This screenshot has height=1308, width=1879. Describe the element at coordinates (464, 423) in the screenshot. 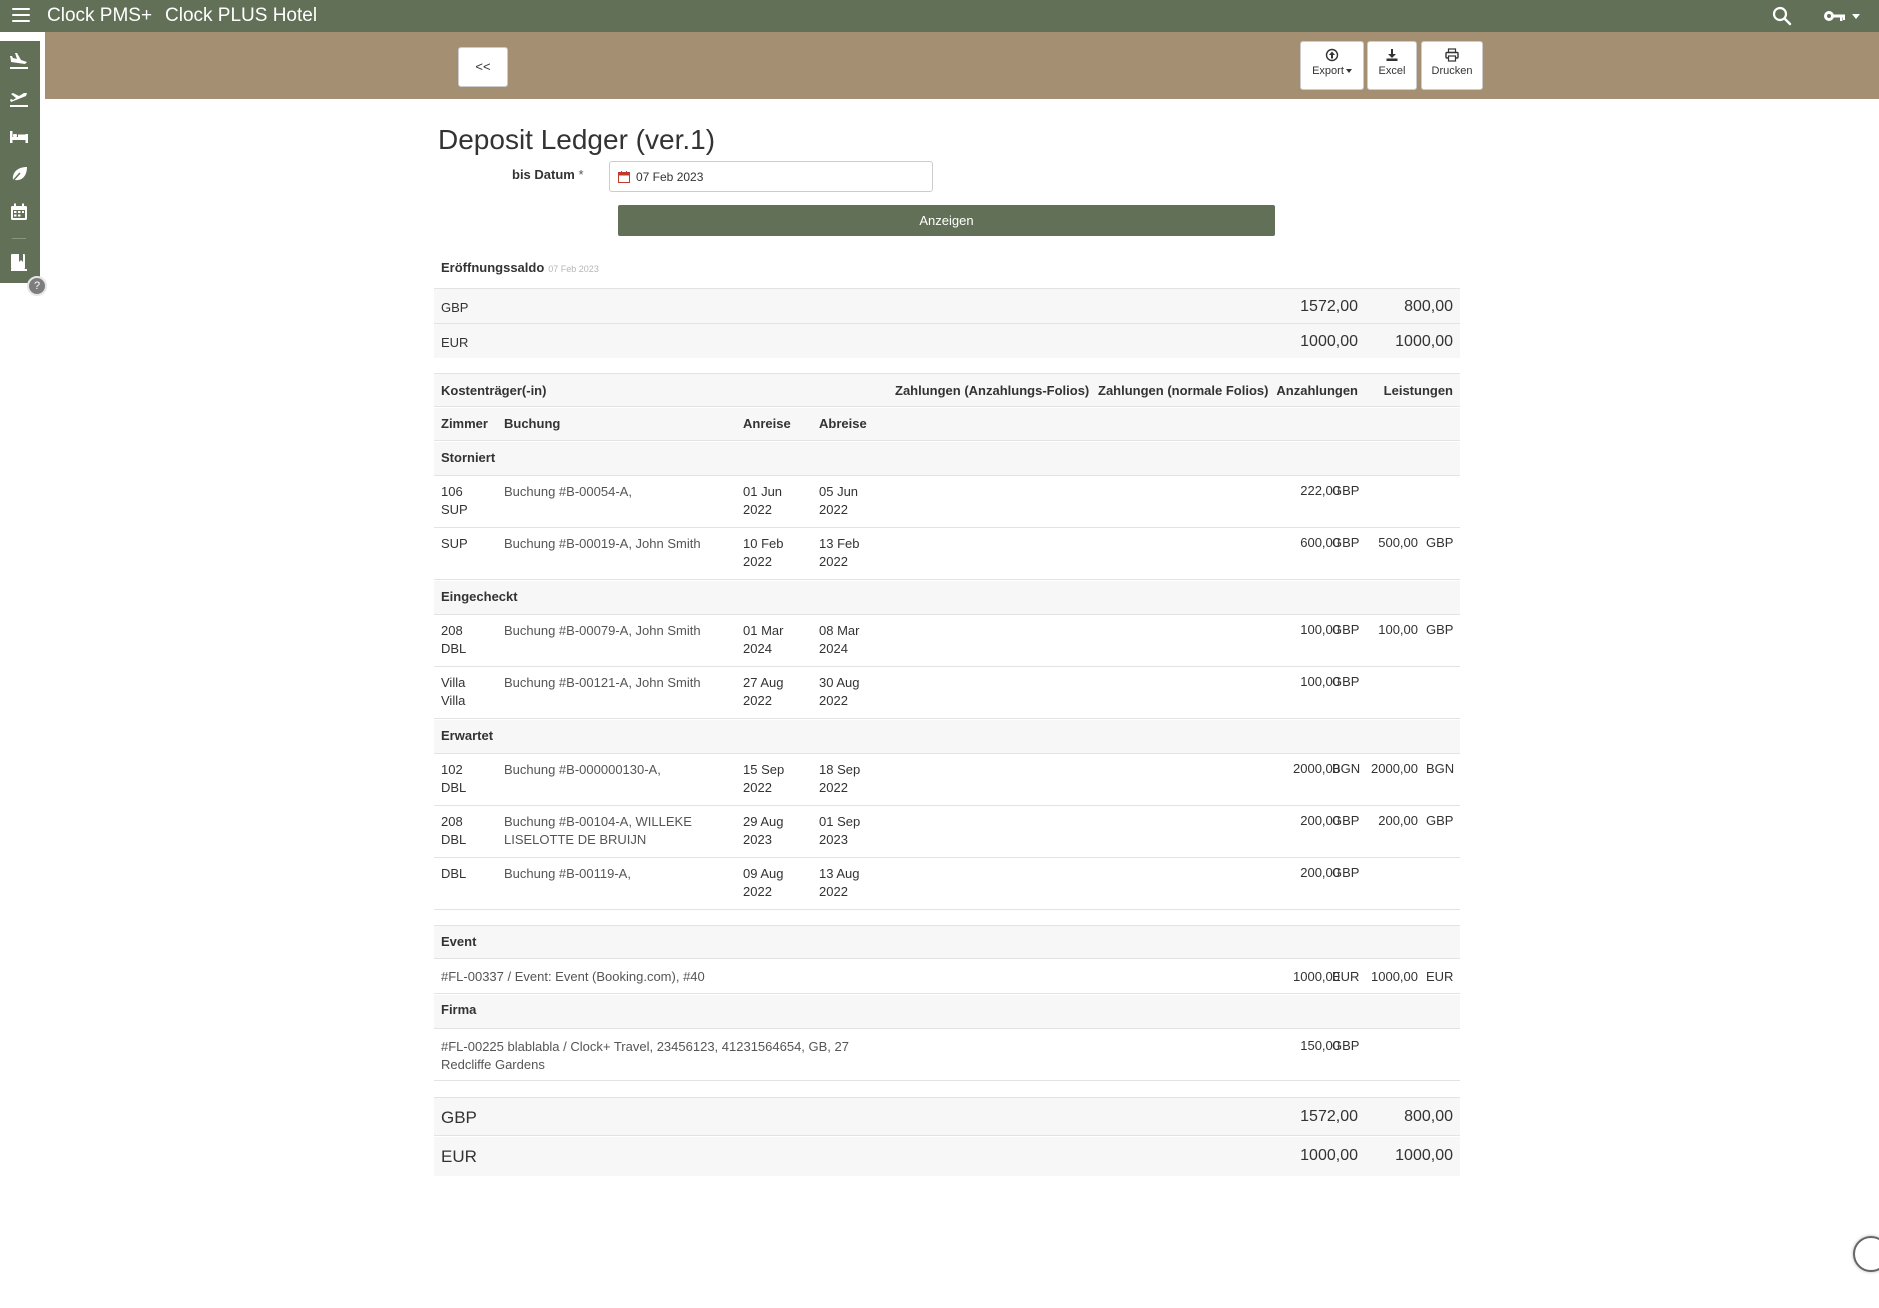

I see `header-room: Zimmer` at that location.